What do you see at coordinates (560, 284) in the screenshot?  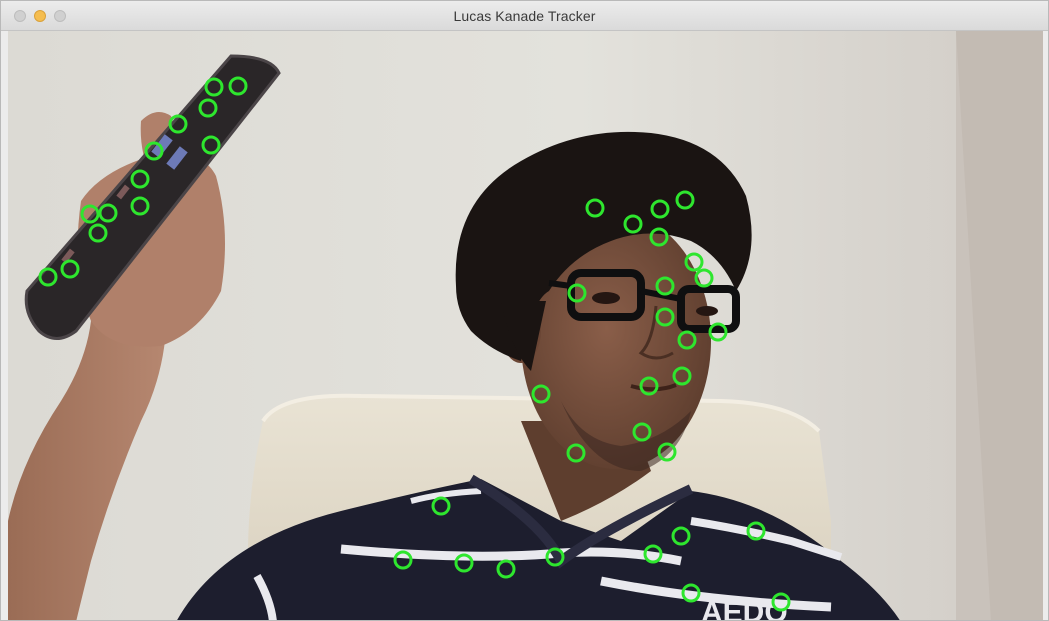 I see `glasses-temple` at bounding box center [560, 284].